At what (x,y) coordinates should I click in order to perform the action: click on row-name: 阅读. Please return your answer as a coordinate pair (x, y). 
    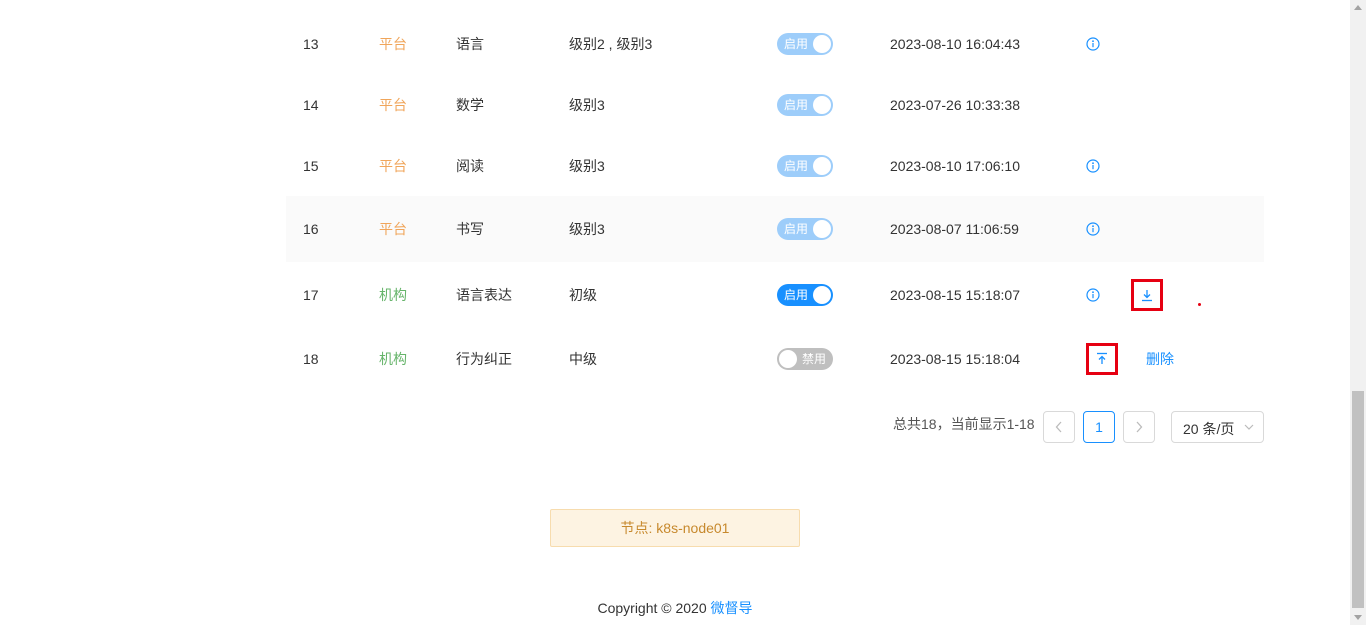
    Looking at the image, I should click on (470, 165).